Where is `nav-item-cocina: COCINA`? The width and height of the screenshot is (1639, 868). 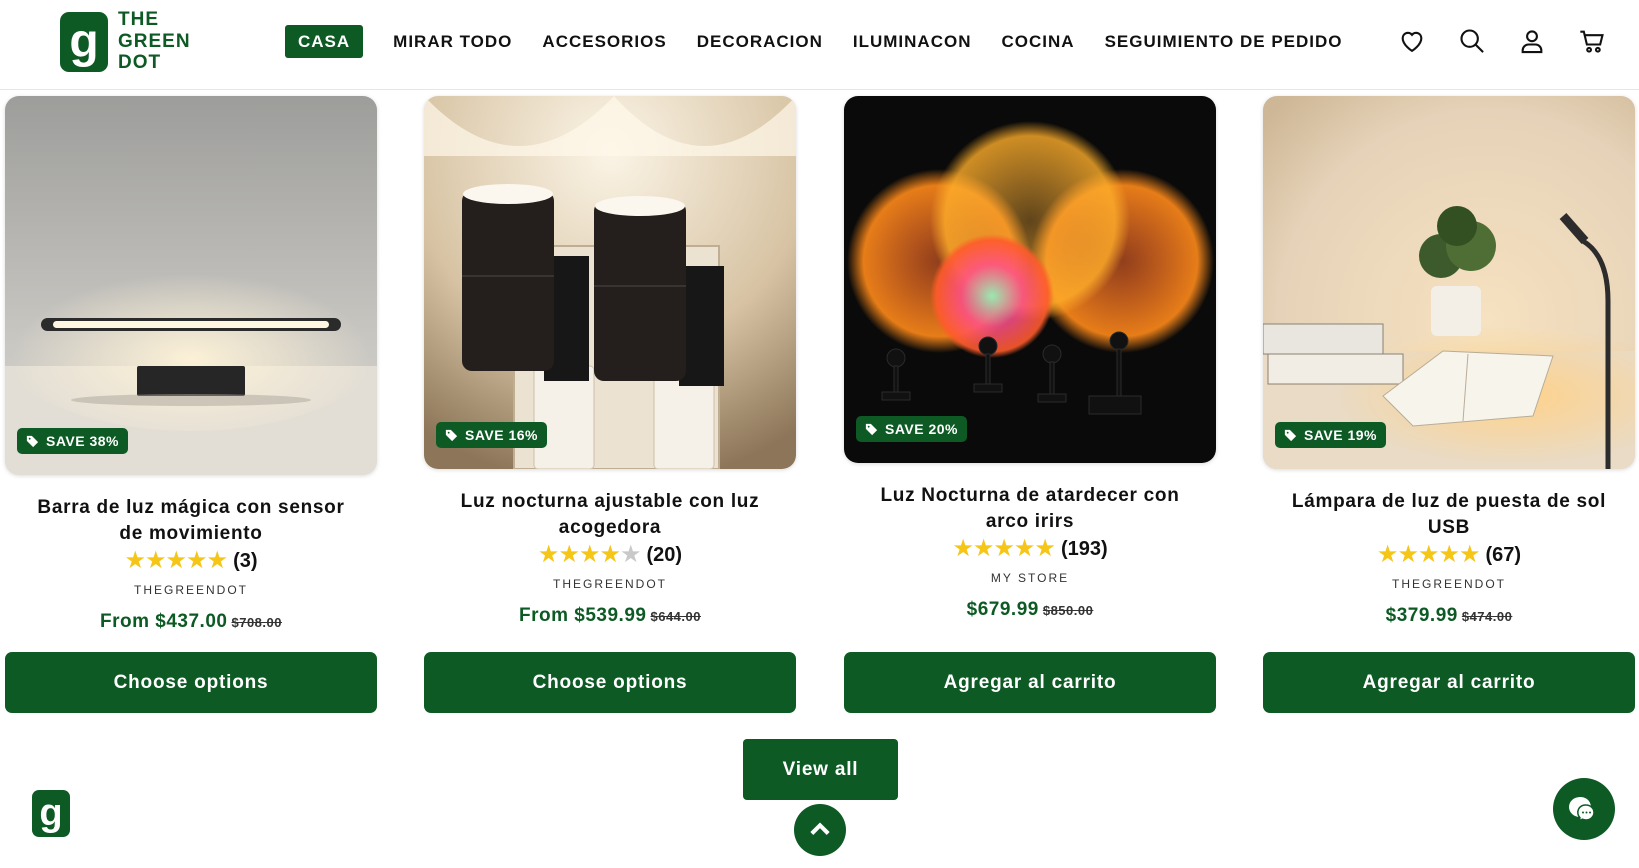
nav-item-cocina: COCINA is located at coordinates (1038, 41).